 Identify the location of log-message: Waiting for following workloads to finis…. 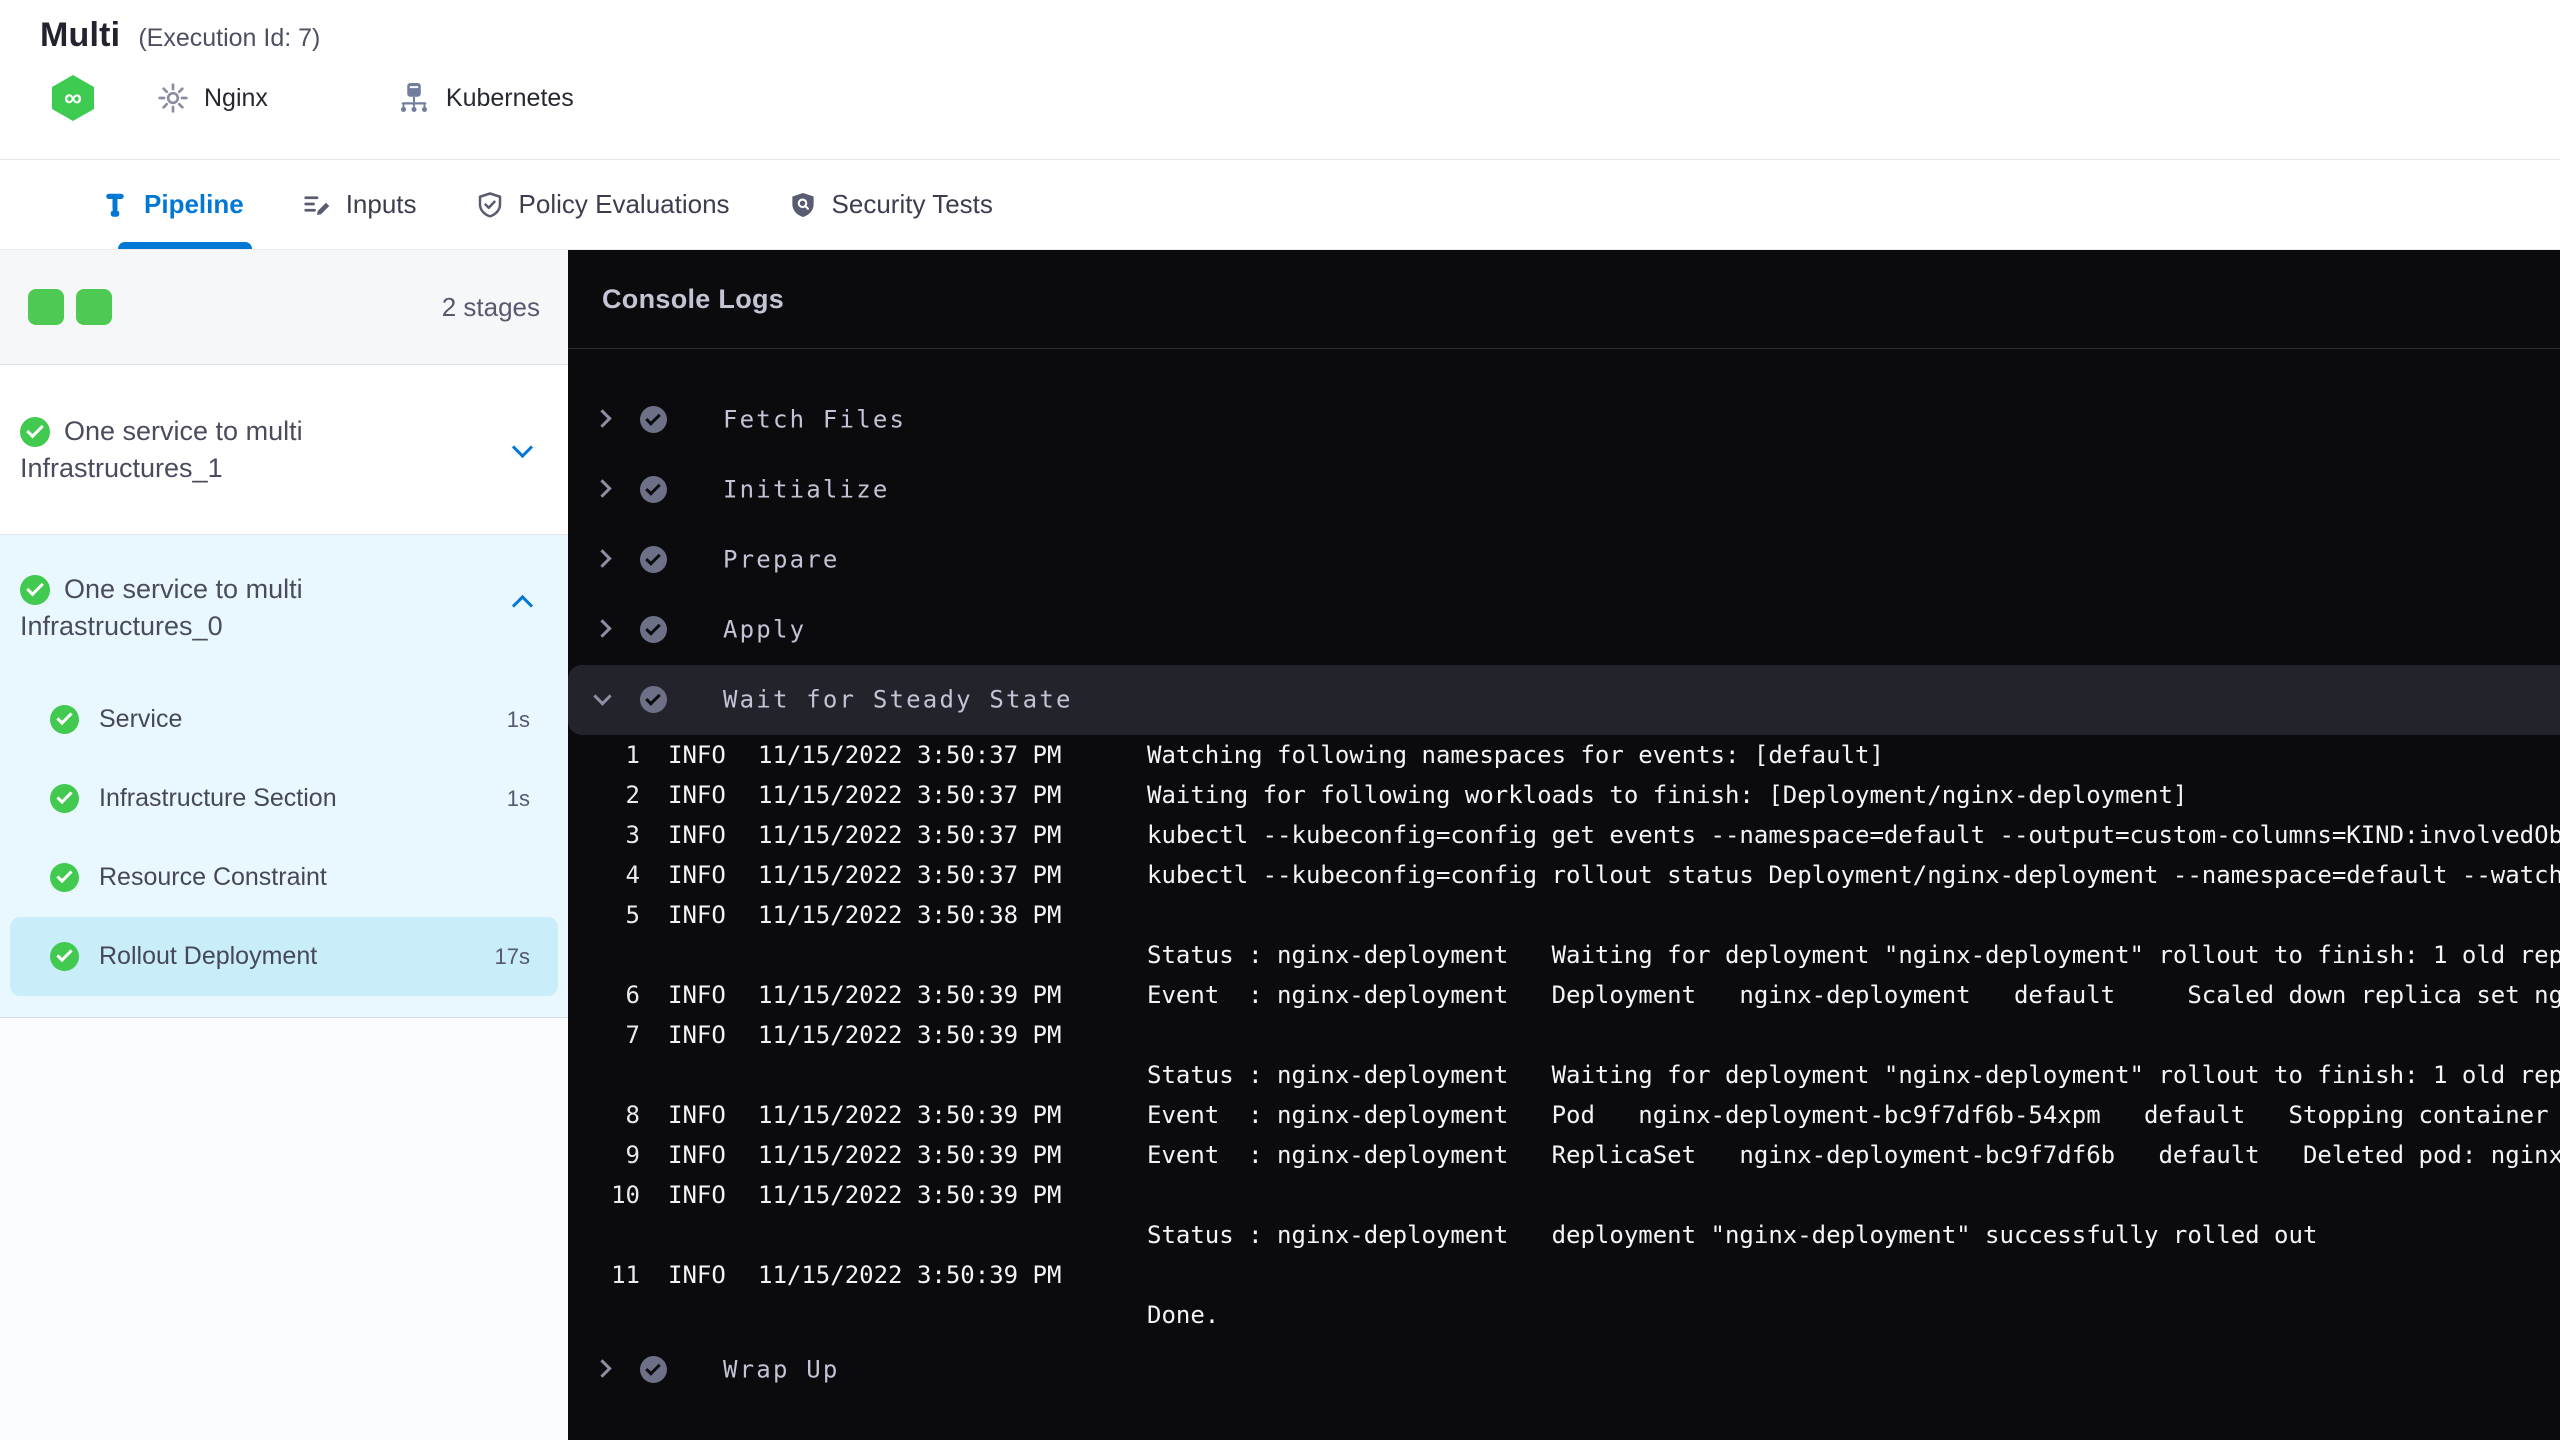
(1667, 795).